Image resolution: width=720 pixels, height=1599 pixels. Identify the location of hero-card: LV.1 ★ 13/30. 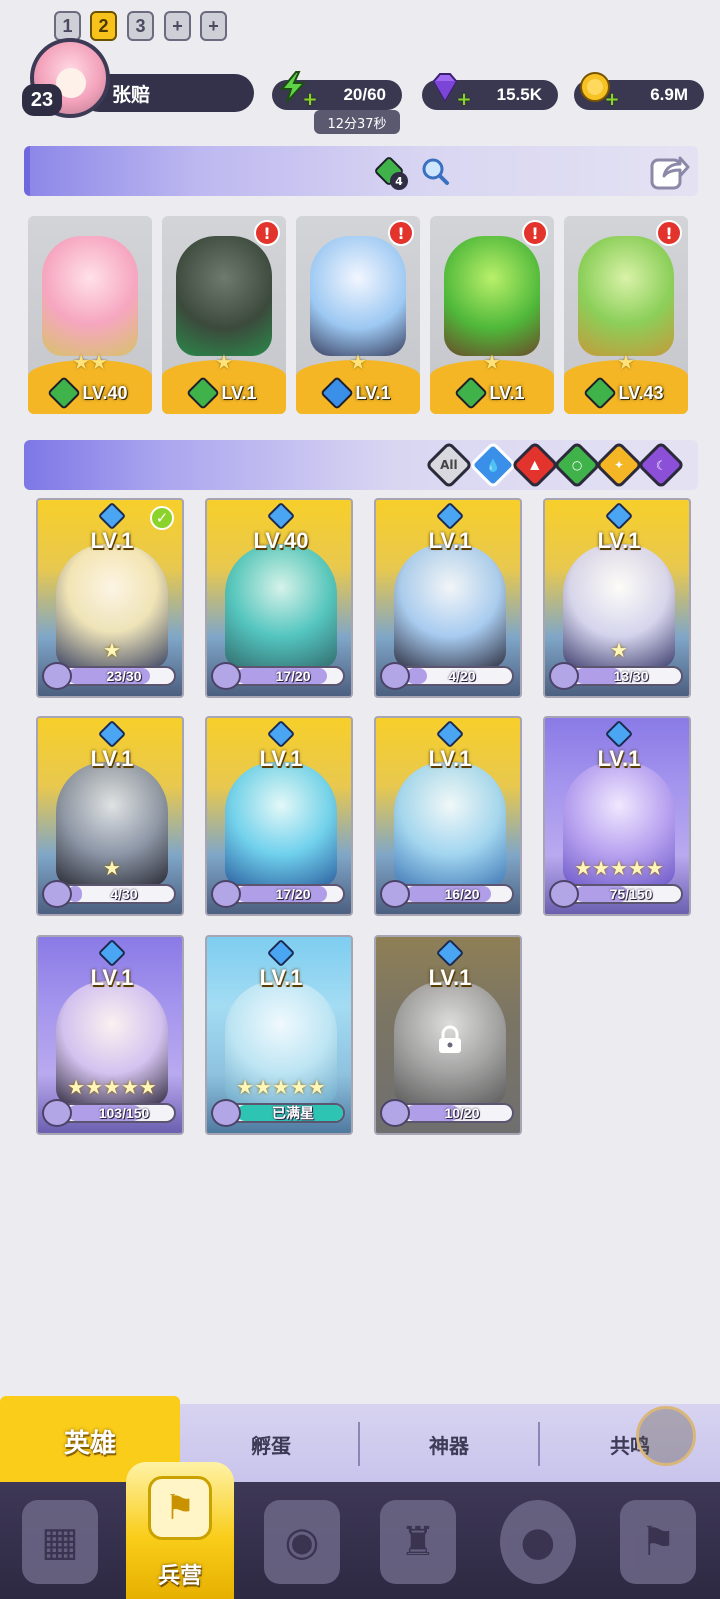
(617, 598).